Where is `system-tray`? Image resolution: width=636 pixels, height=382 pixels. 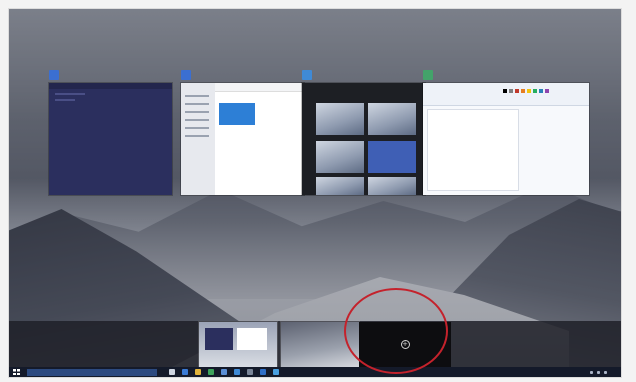 system-tray is located at coordinates (605, 372).